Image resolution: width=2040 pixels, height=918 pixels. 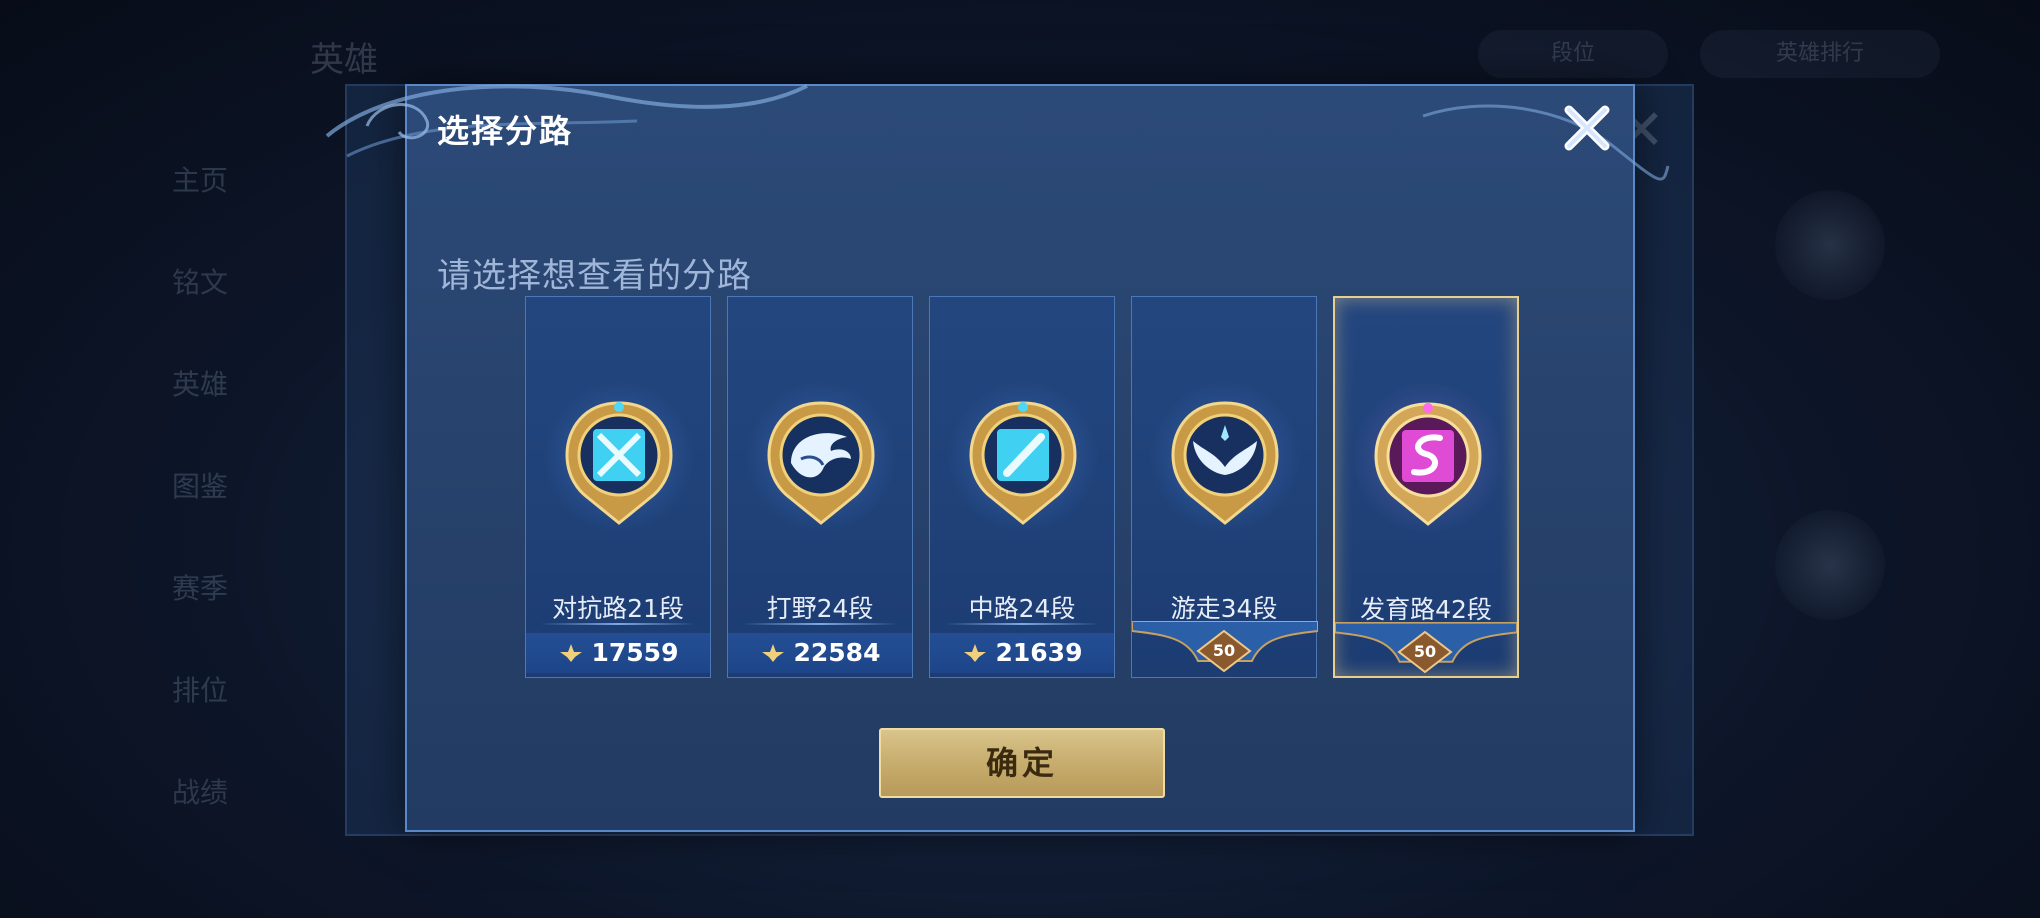 I want to click on lane-score: 22584, so click(x=820, y=653).